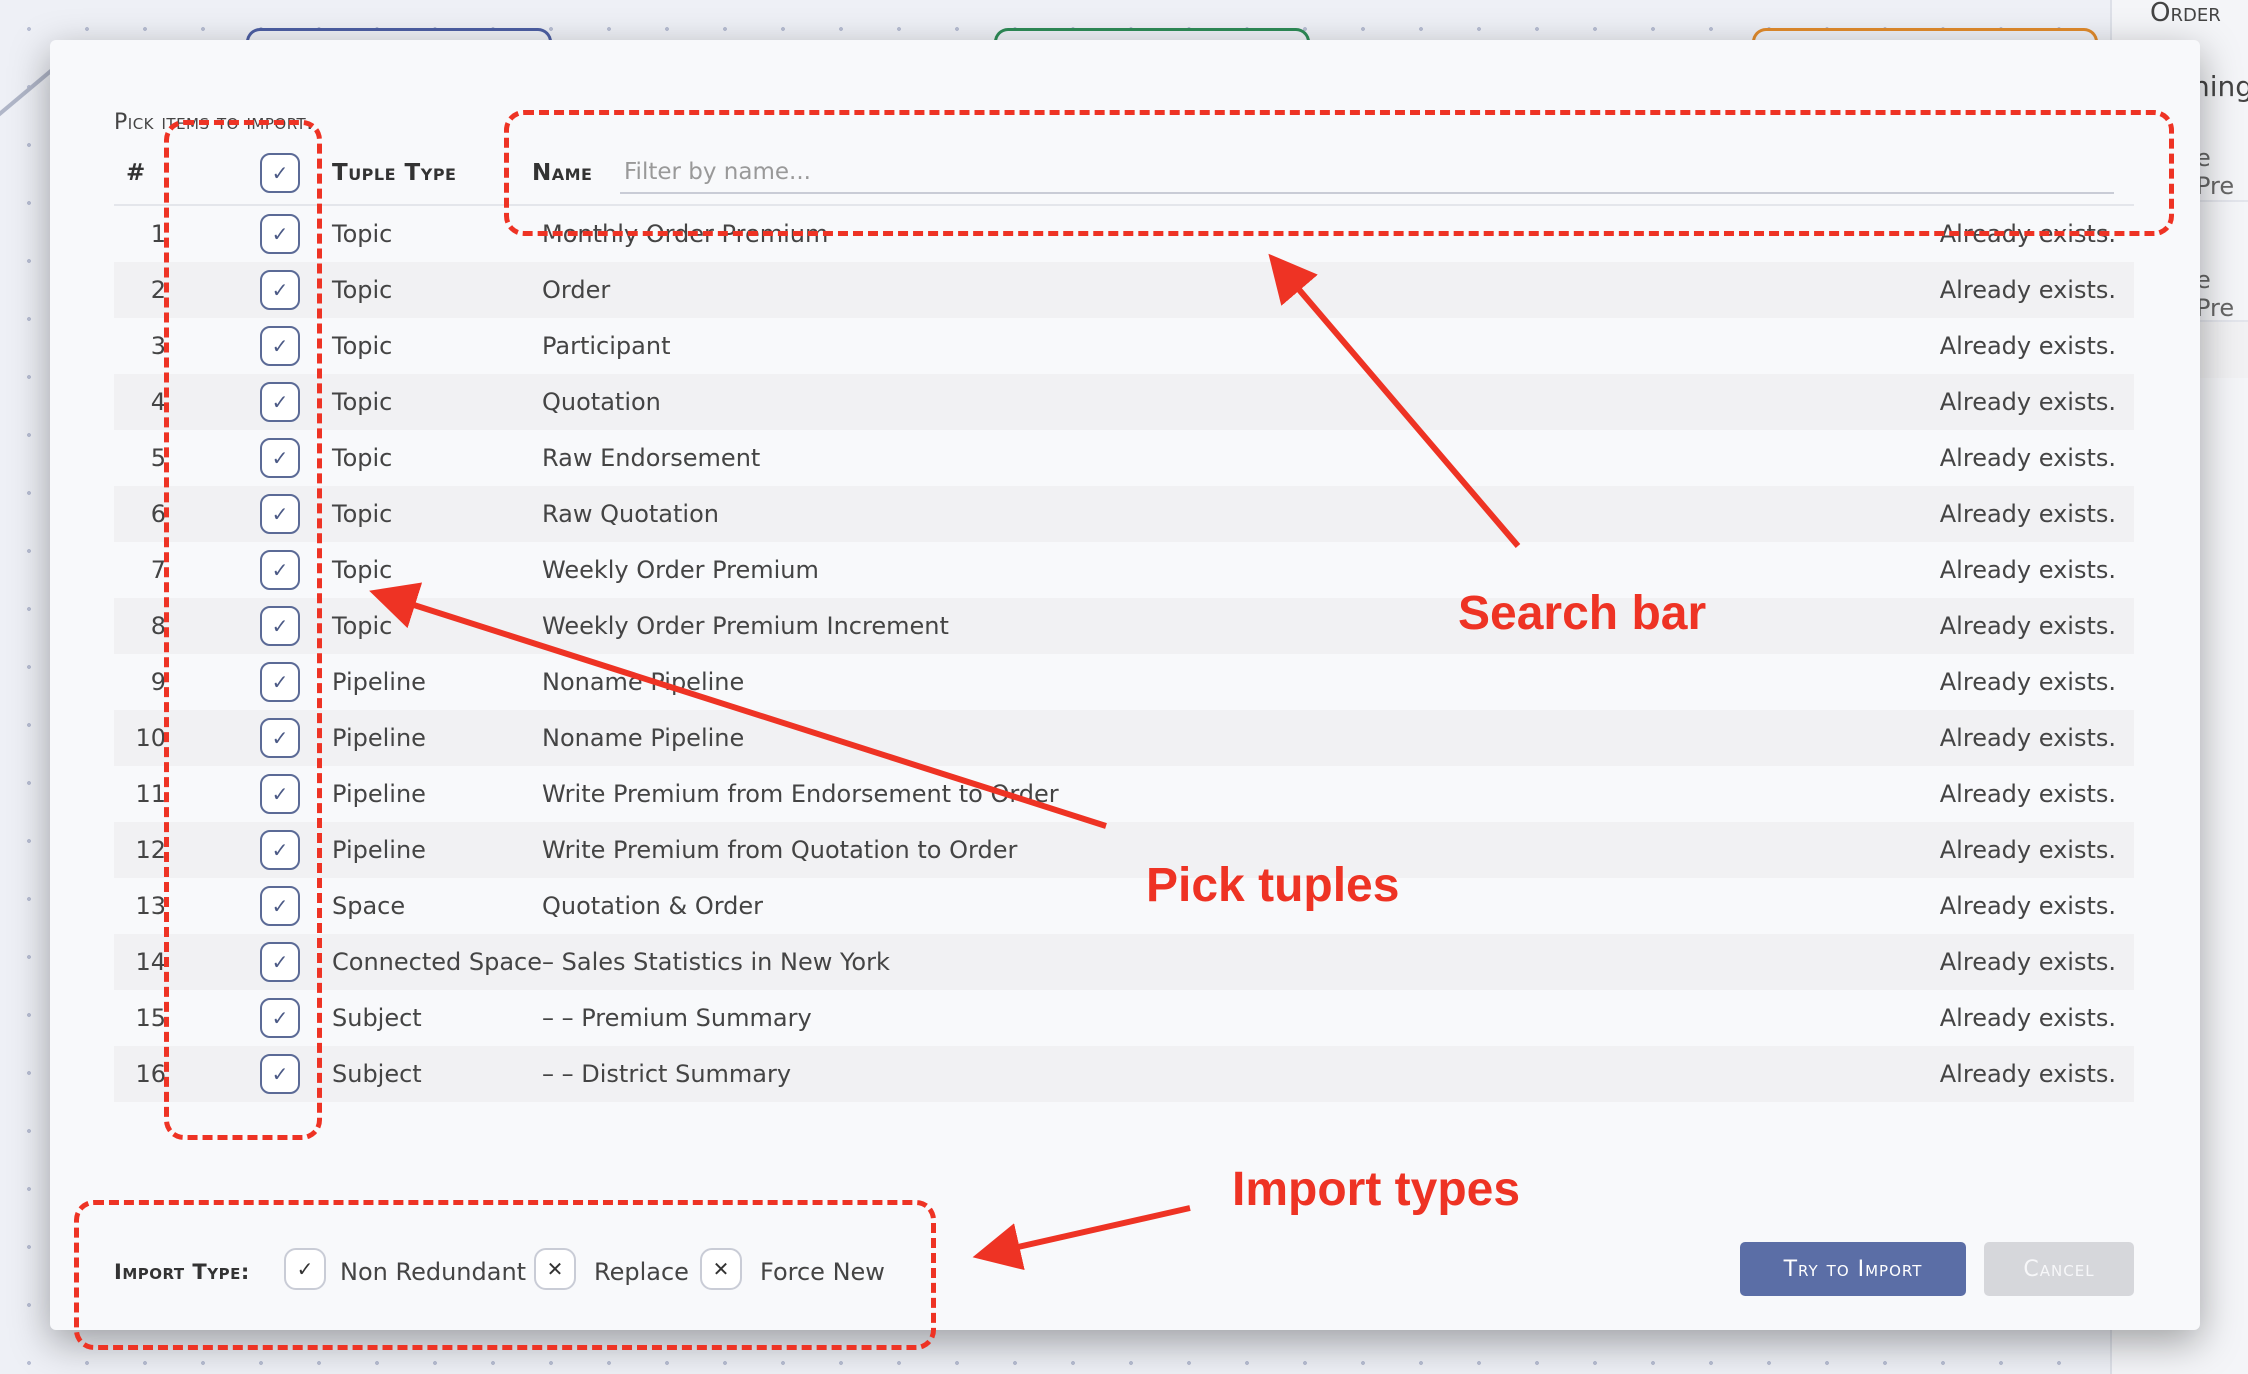 Image resolution: width=2248 pixels, height=1374 pixels. I want to click on row-name: Participant, so click(606, 346).